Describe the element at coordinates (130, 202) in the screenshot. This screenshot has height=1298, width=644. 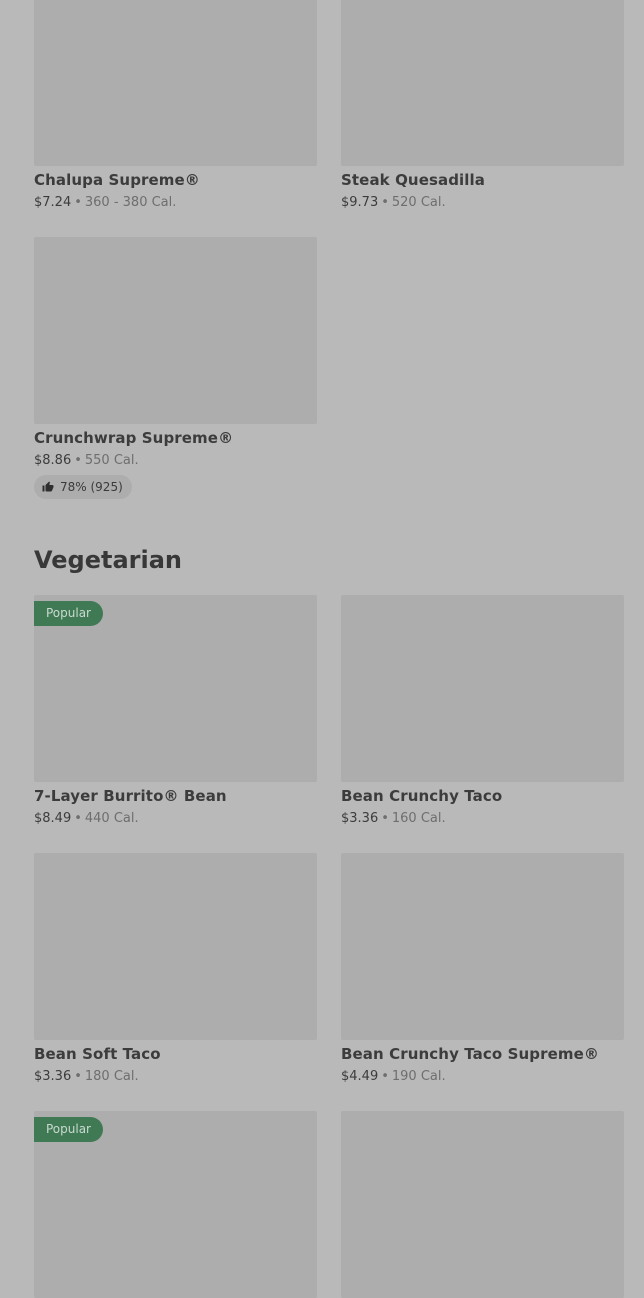
I see `item-calories: 360 - 380 Cal.` at that location.